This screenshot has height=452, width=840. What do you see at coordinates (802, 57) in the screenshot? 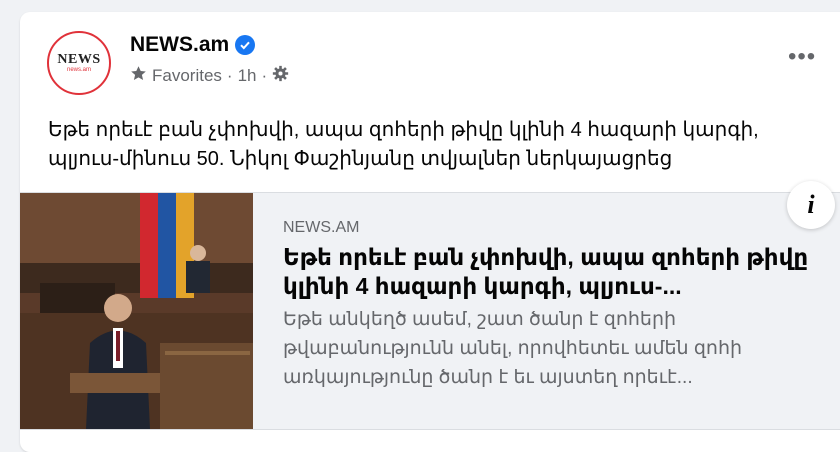
I see `more-options-icon: •••` at bounding box center [802, 57].